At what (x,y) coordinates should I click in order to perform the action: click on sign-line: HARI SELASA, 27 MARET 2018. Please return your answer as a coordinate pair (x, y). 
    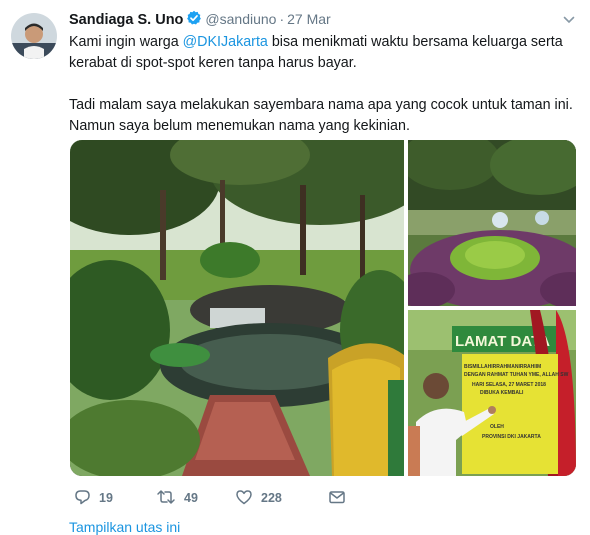
    Looking at the image, I should click on (509, 385).